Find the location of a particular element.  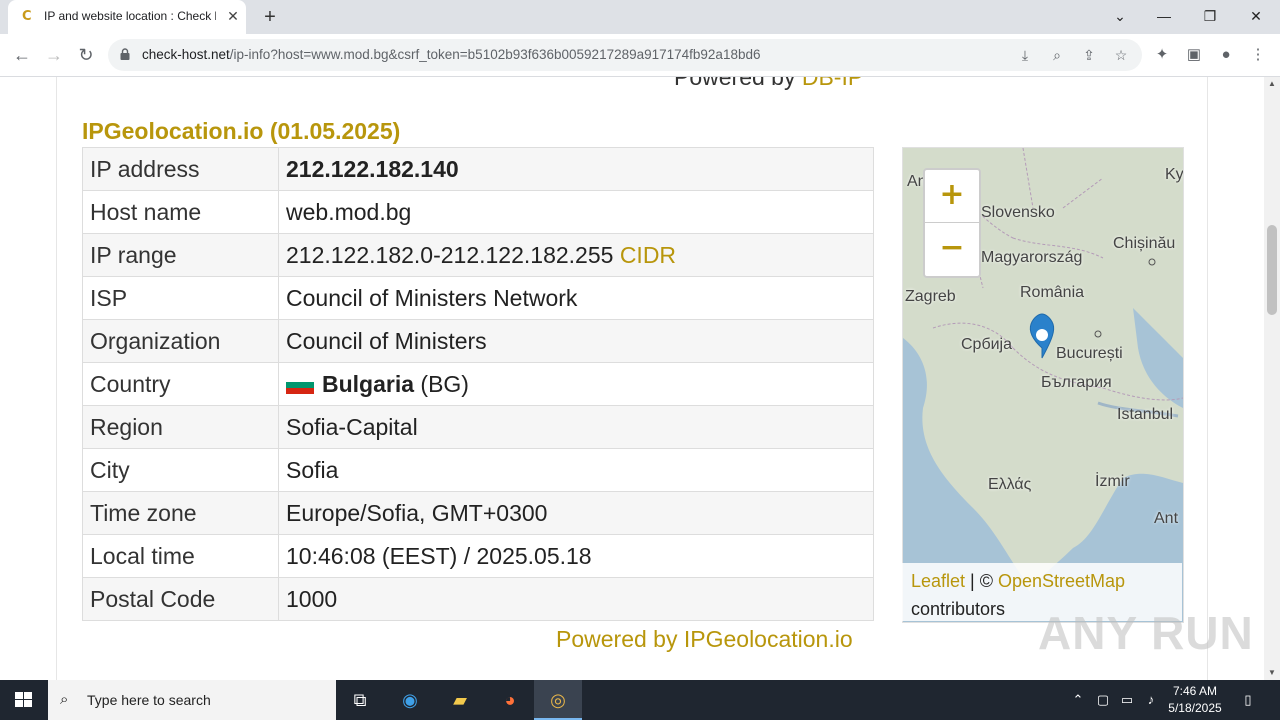

task-view-icon: ⧉ is located at coordinates (360, 700).